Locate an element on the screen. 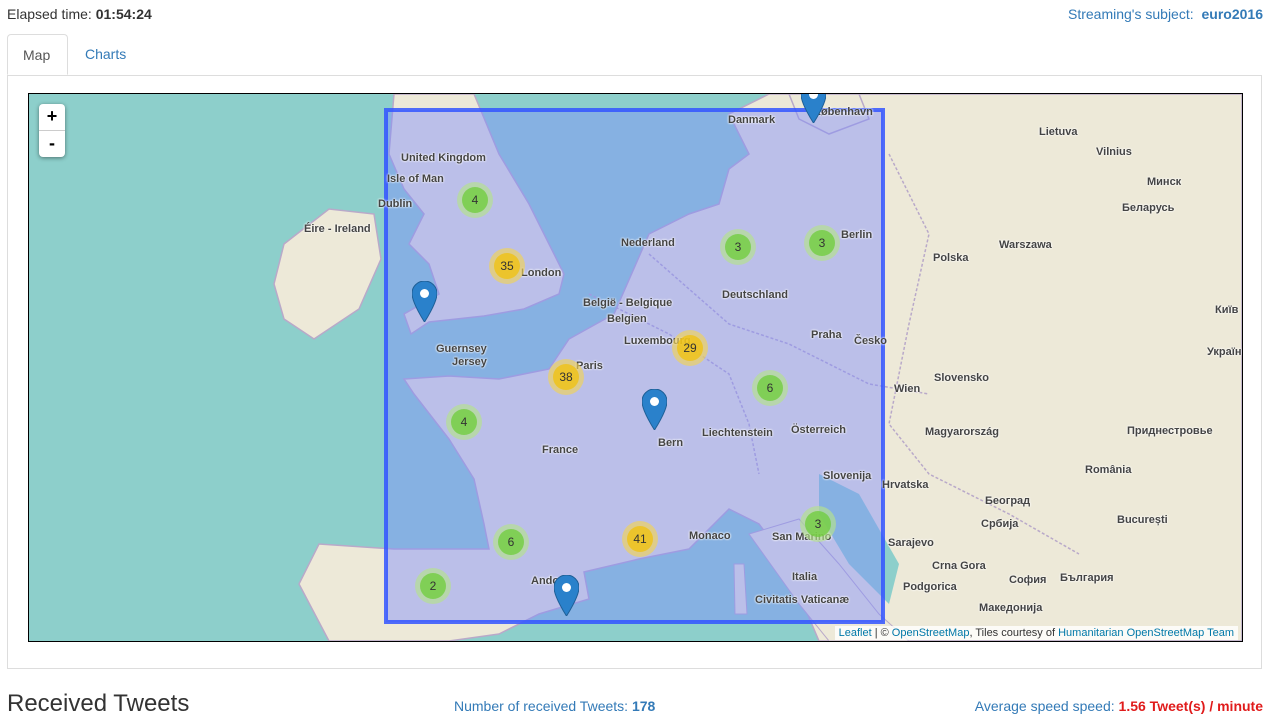 This screenshot has width=1270, height=720. map-label: Київ is located at coordinates (1227, 310).